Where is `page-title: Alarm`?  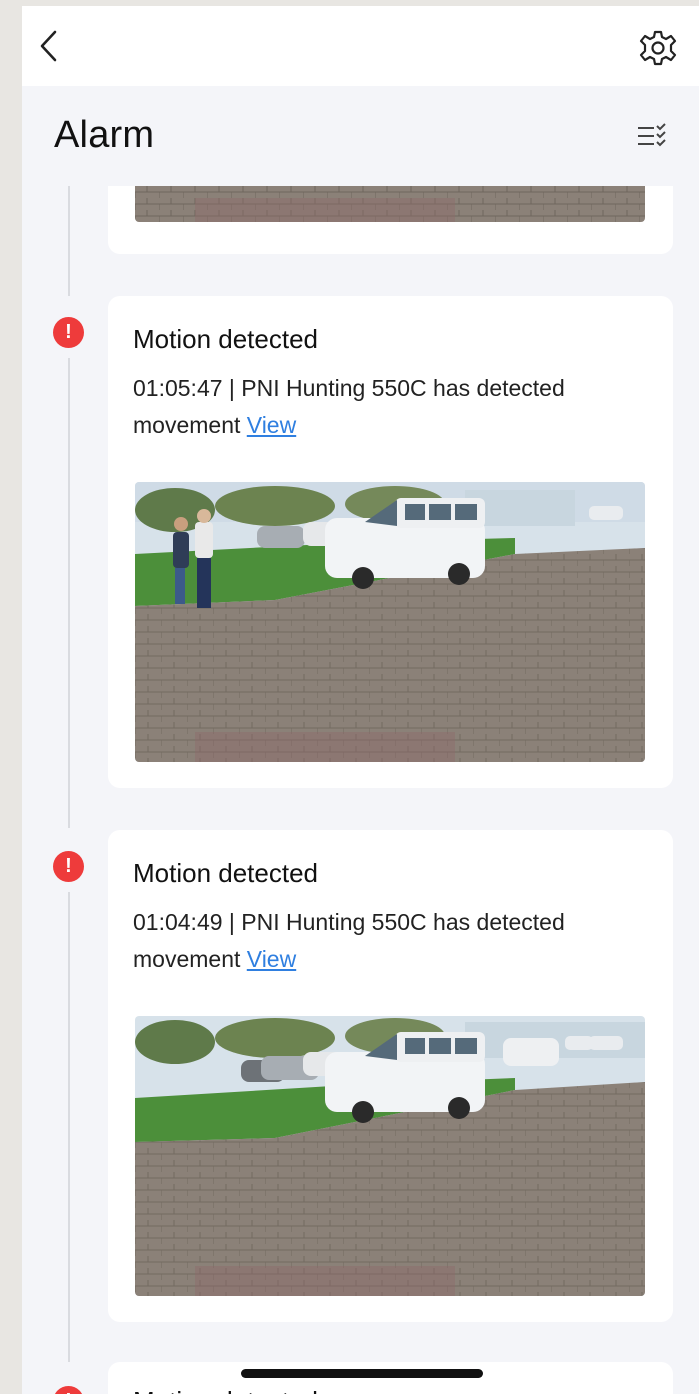
page-title: Alarm is located at coordinates (104, 135).